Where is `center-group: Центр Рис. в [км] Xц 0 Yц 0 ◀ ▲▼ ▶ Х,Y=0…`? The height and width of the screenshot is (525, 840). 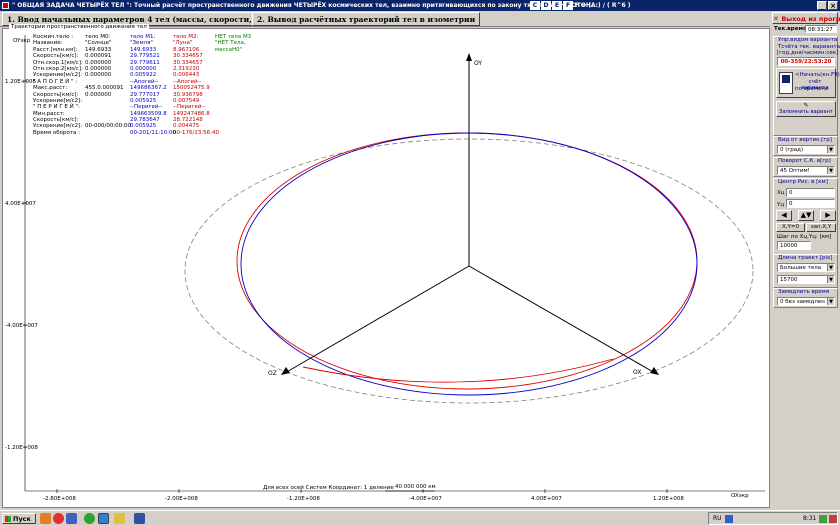
center-group: Центр Рис. в [км] Xц 0 Yц 0 ◀ ▲▼ ▶ Х,Y=0… is located at coordinates (805, 222).